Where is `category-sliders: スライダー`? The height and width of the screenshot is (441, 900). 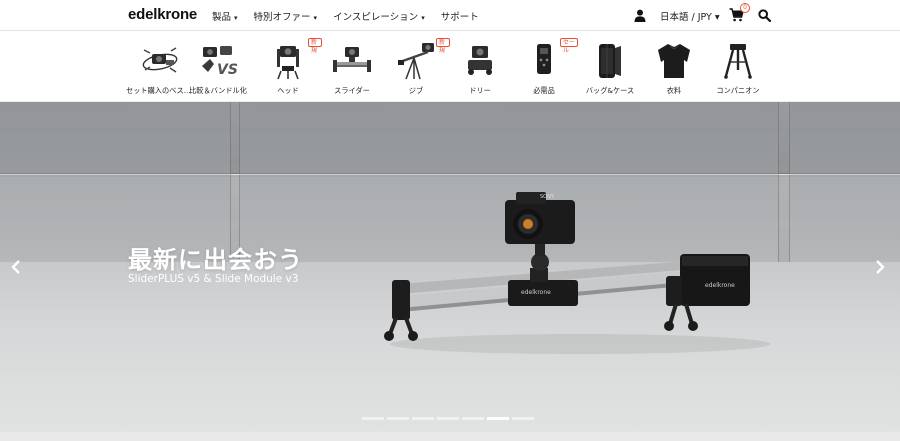
category-sliders: スライダー is located at coordinates (352, 68).